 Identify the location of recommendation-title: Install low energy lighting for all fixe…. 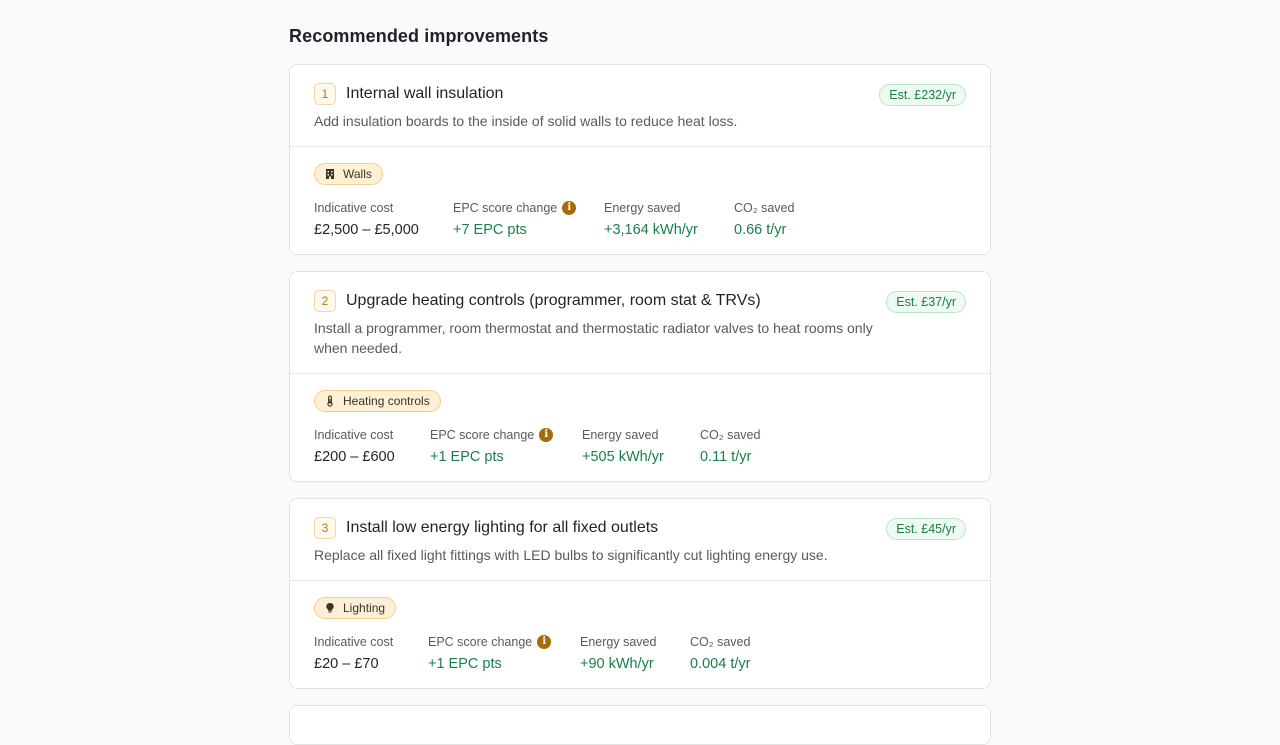
(502, 527).